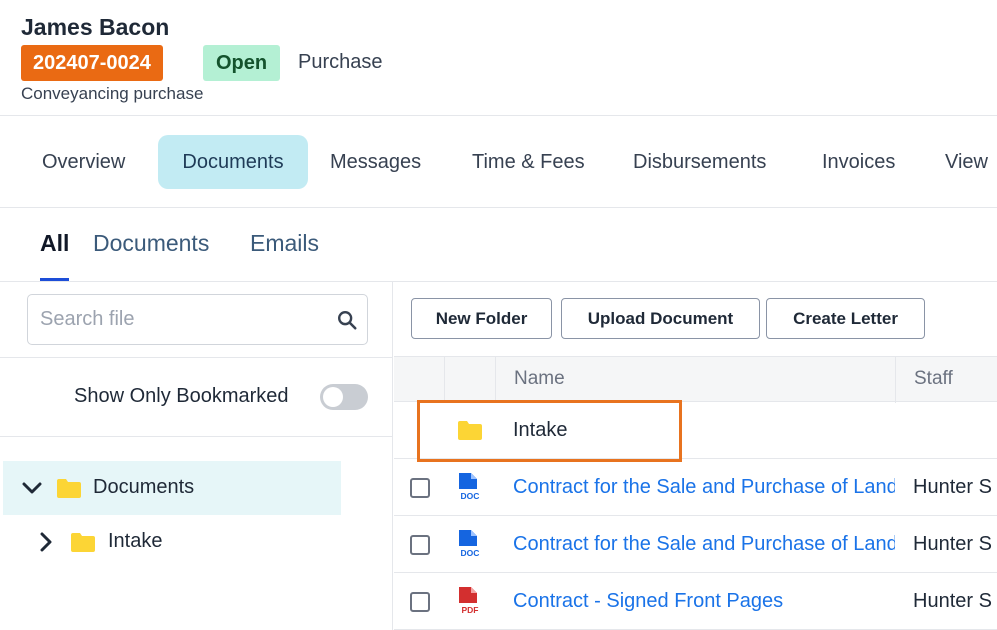  Describe the element at coordinates (151, 243) in the screenshot. I see `subtab-documents: Documents` at that location.